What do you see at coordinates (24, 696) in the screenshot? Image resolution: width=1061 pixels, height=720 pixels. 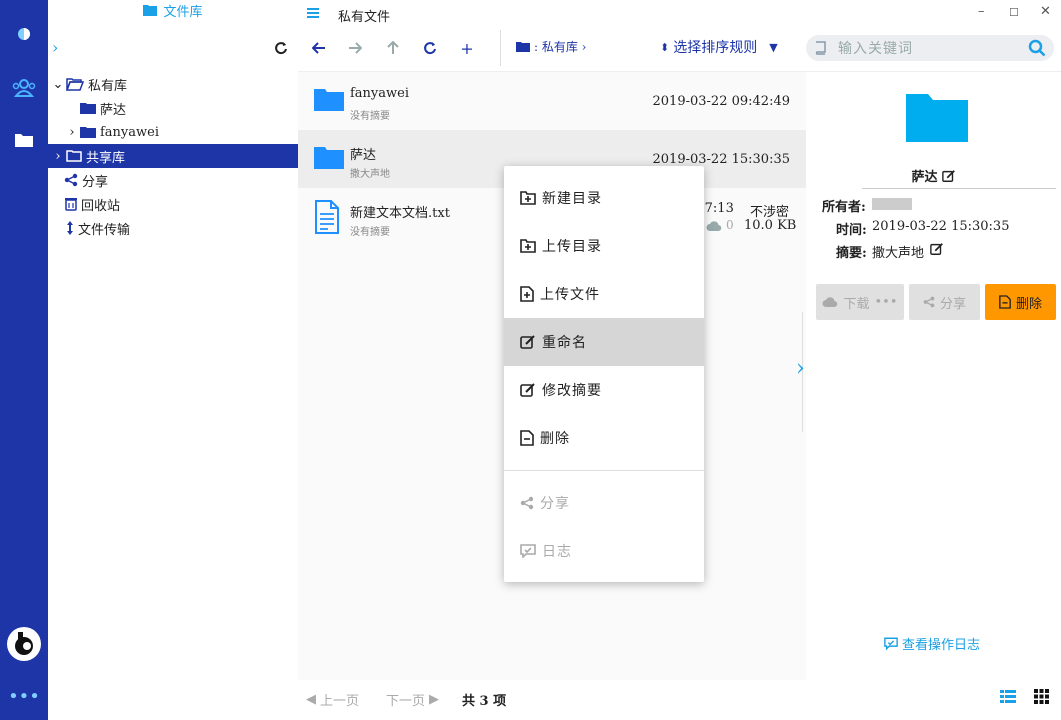 I see `more-icon: •••` at bounding box center [24, 696].